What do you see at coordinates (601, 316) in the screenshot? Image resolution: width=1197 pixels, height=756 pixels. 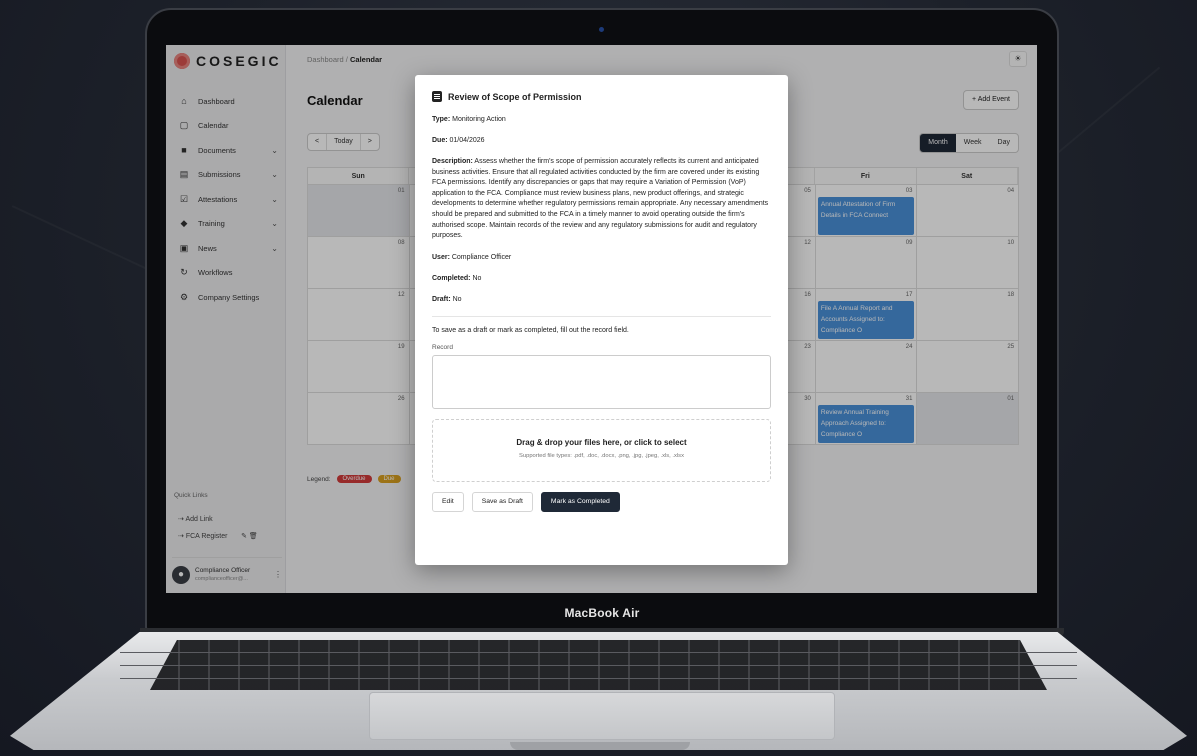 I see `divider` at bounding box center [601, 316].